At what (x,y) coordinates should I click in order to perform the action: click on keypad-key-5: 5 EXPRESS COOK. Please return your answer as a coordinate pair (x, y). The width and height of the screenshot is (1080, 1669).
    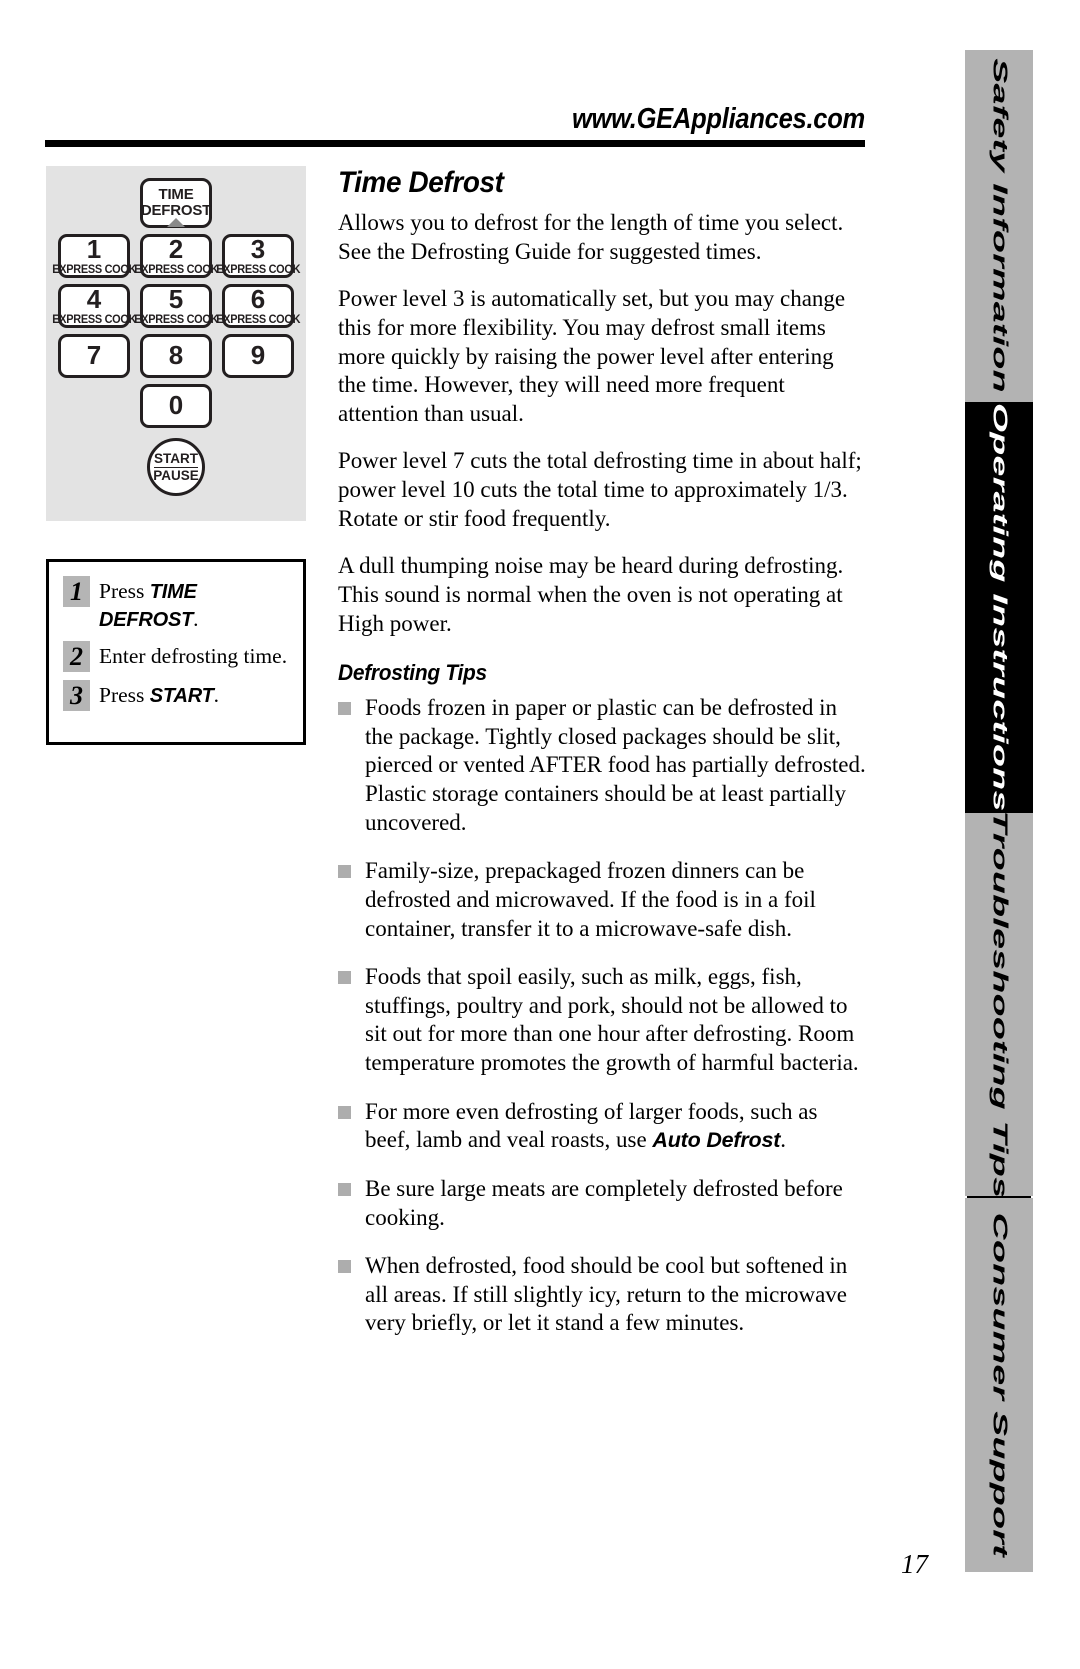
    Looking at the image, I should click on (176, 306).